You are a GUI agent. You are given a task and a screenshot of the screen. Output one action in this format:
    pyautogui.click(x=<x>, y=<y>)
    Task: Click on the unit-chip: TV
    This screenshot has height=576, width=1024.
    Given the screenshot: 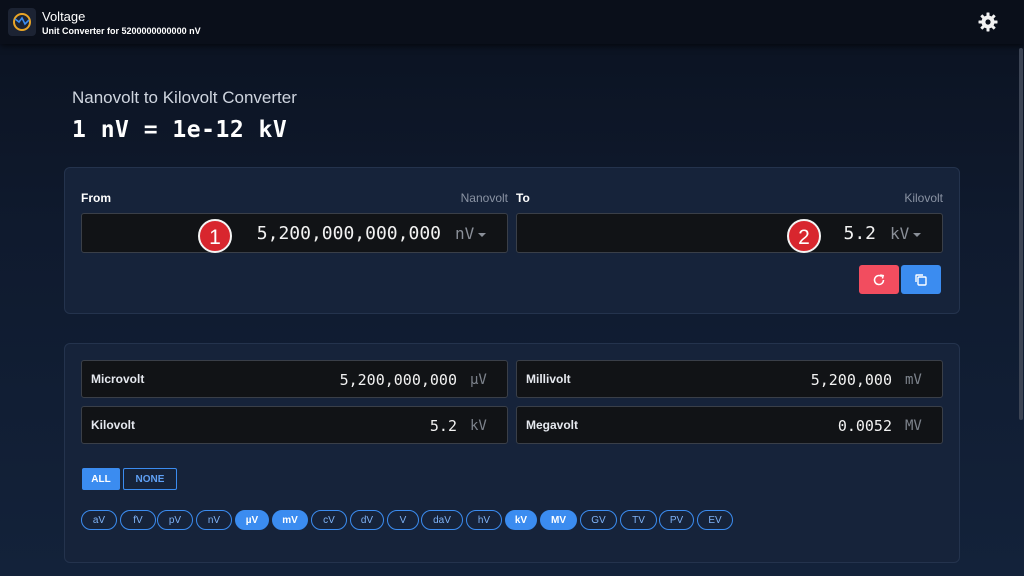 What is the action you would take?
    pyautogui.click(x=638, y=520)
    